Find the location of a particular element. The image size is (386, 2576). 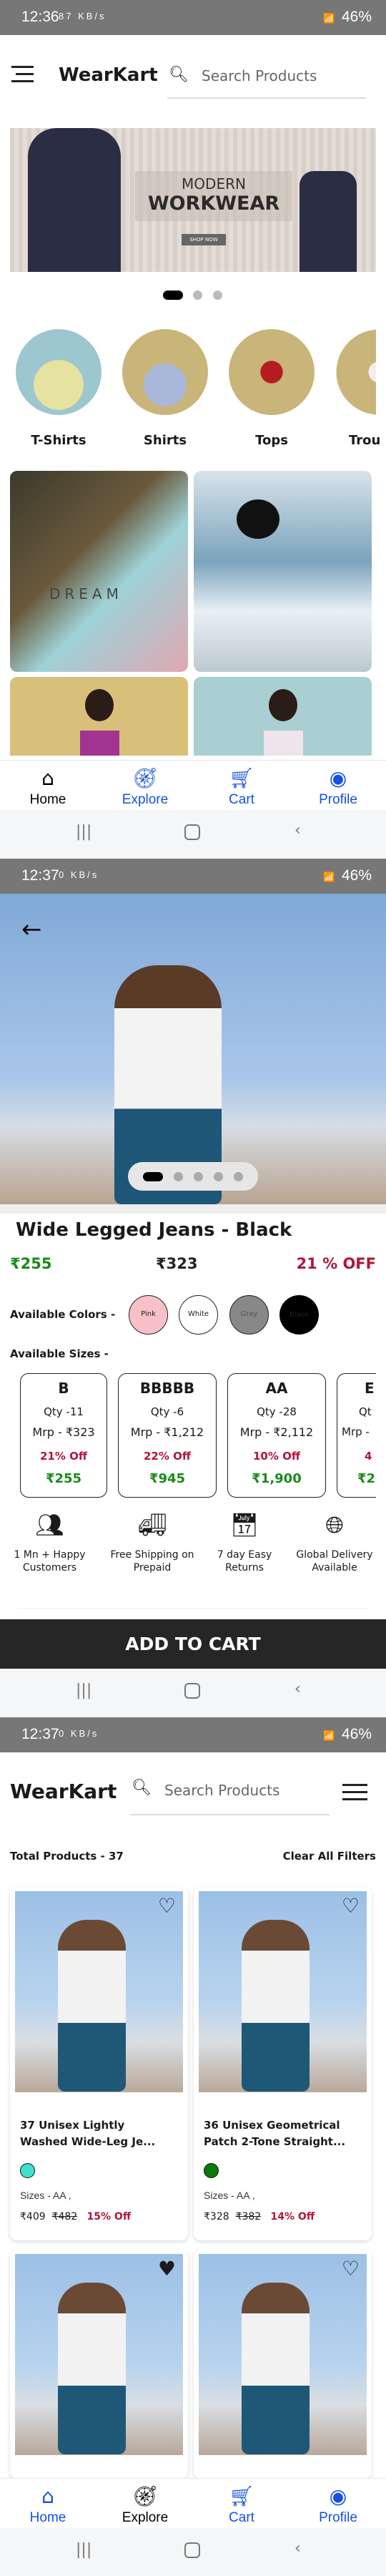

category-trousers is located at coordinates (356, 372).